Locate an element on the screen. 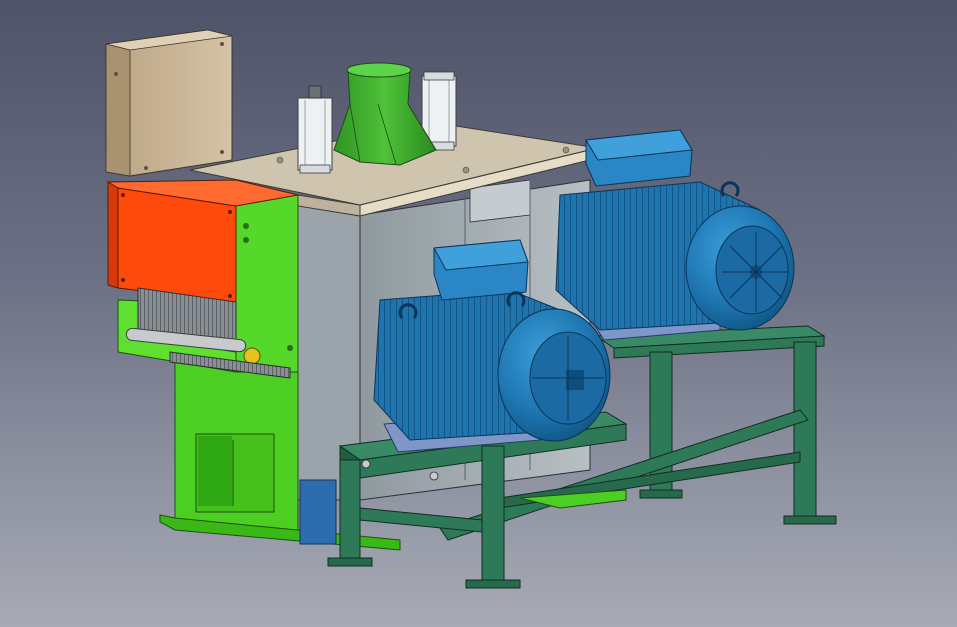 The height and width of the screenshot is (627, 957). pneumatic-cylinder-left is located at coordinates (315, 129).